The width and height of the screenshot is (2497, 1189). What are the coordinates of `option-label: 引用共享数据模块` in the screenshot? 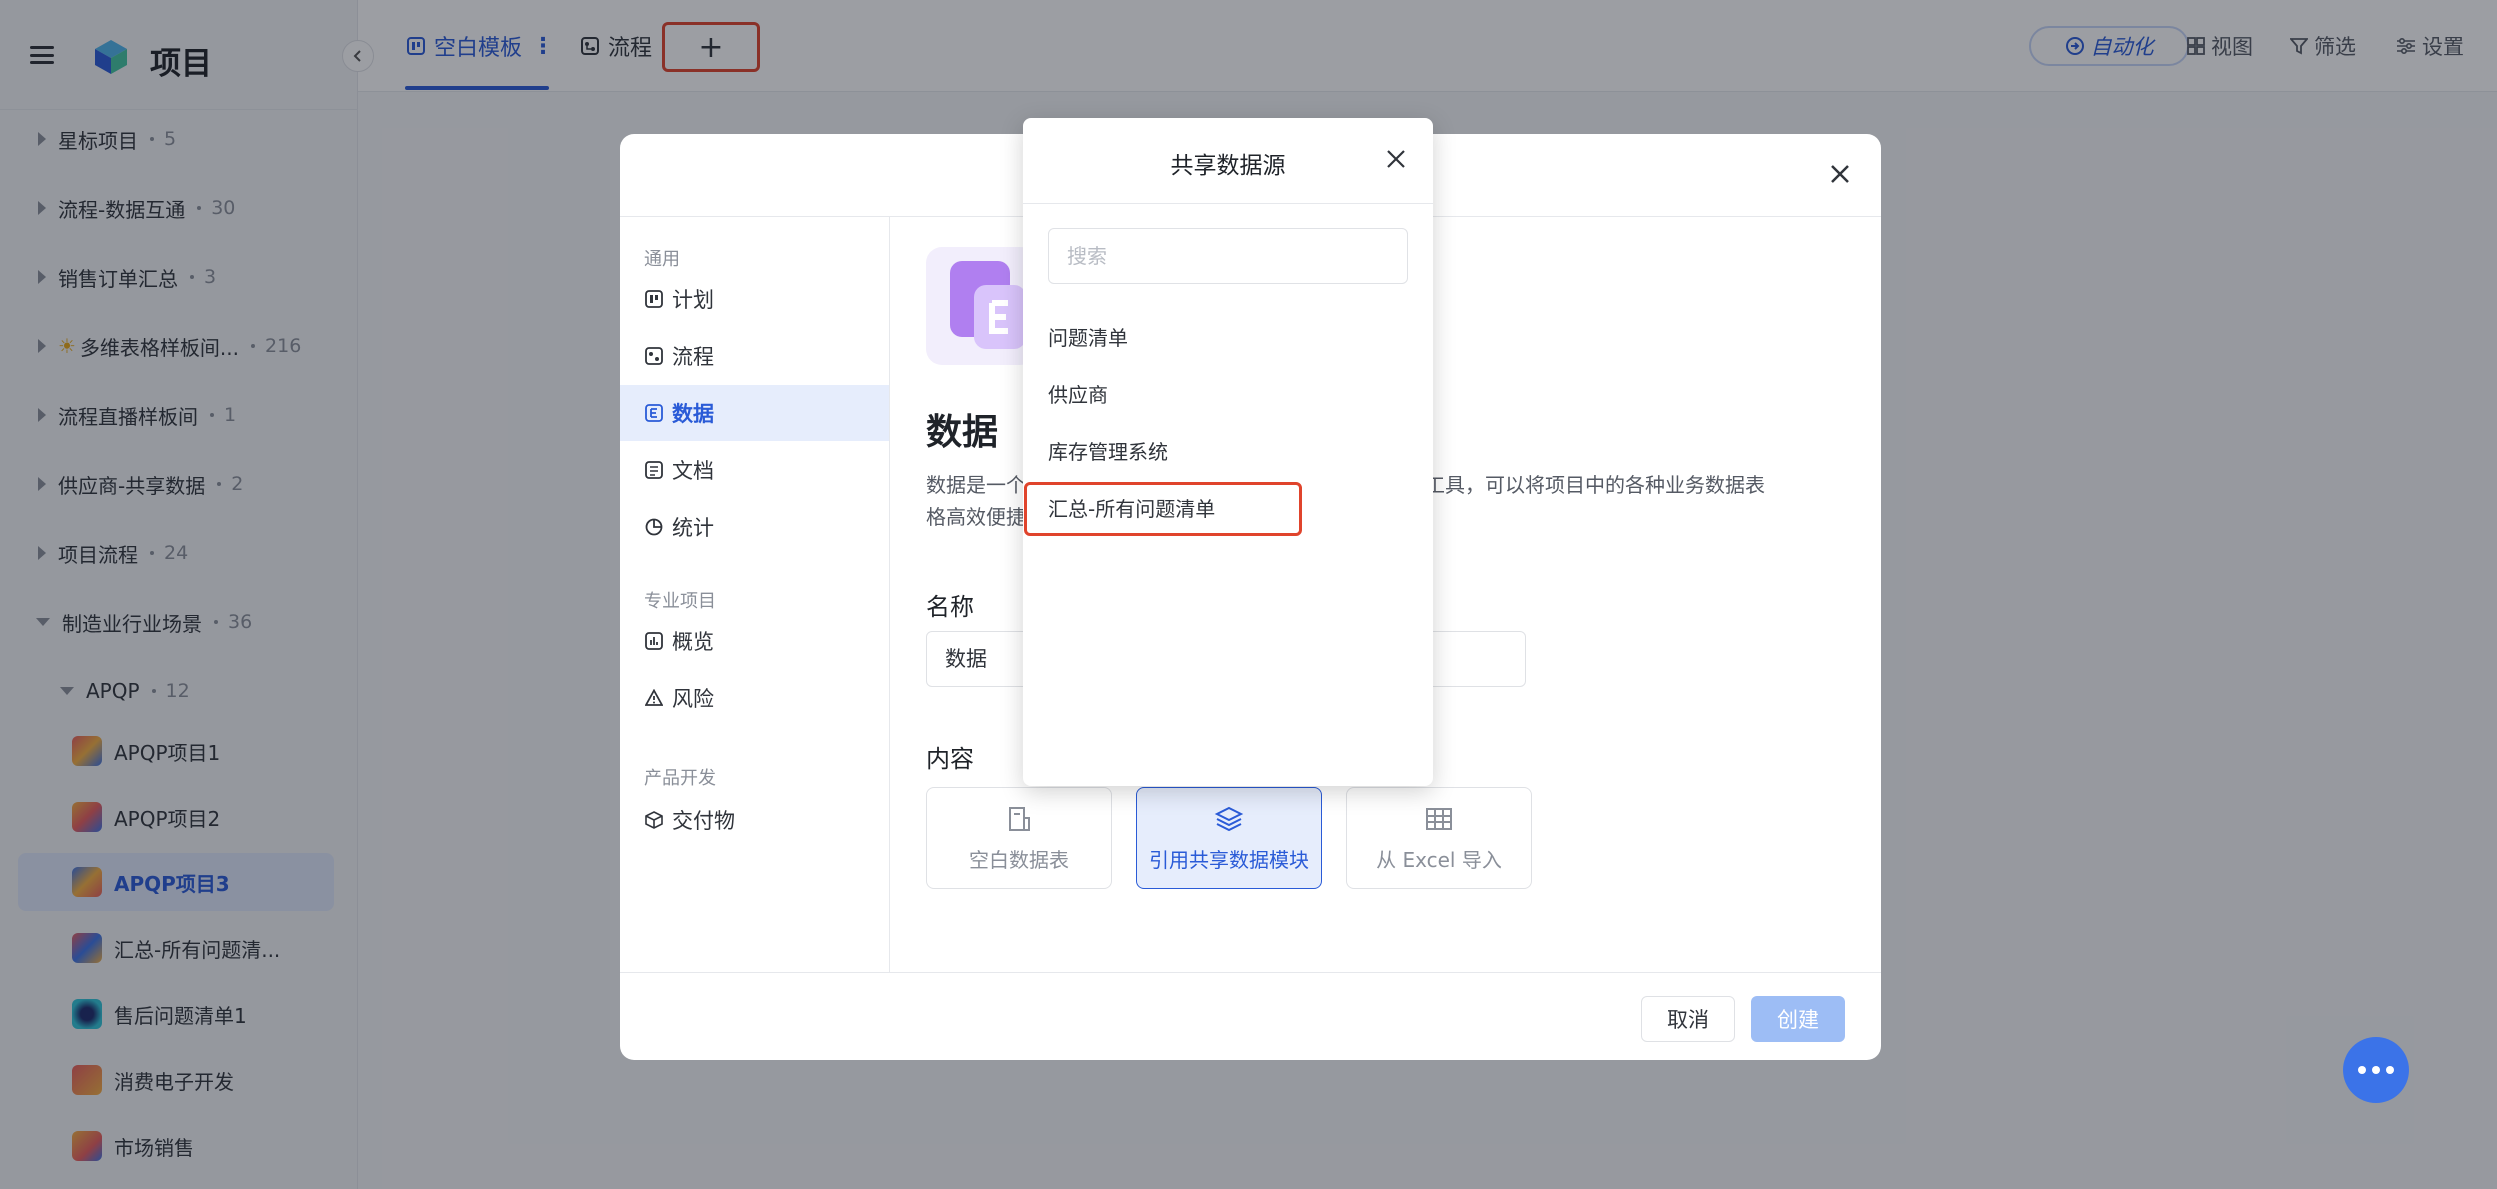 It's located at (1229, 859).